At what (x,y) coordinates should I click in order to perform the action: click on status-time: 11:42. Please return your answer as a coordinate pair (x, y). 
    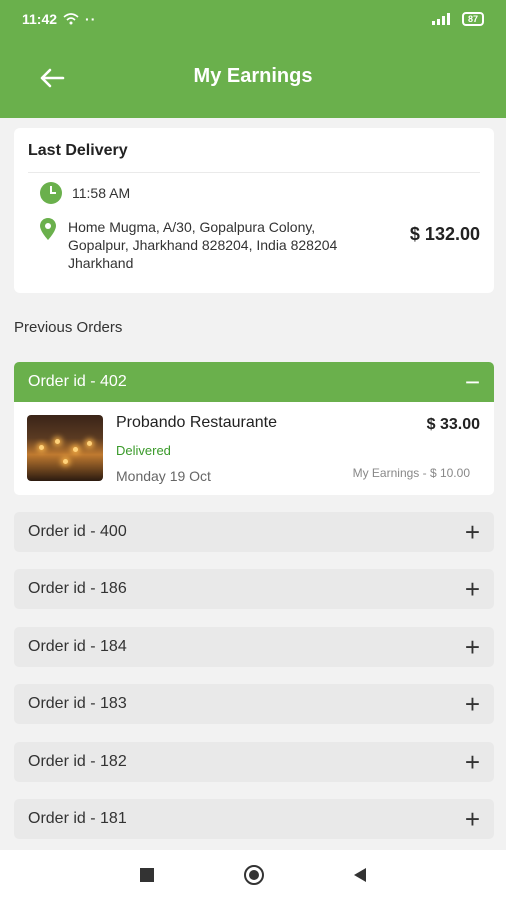
    Looking at the image, I should click on (40, 19).